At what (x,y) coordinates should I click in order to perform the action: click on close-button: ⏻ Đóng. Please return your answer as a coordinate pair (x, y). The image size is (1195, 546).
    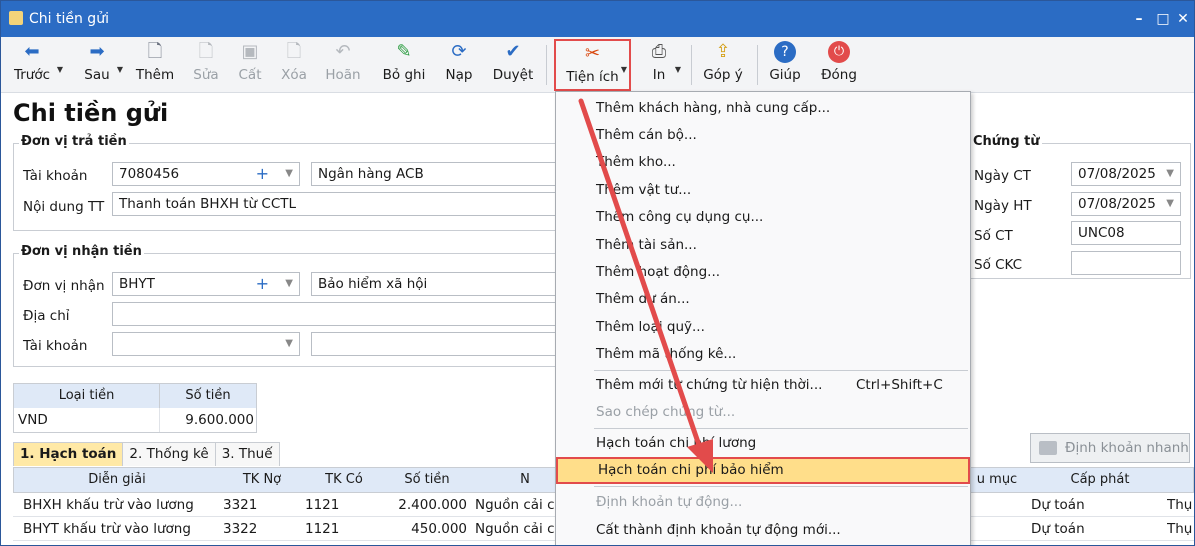
    Looking at the image, I should click on (839, 65).